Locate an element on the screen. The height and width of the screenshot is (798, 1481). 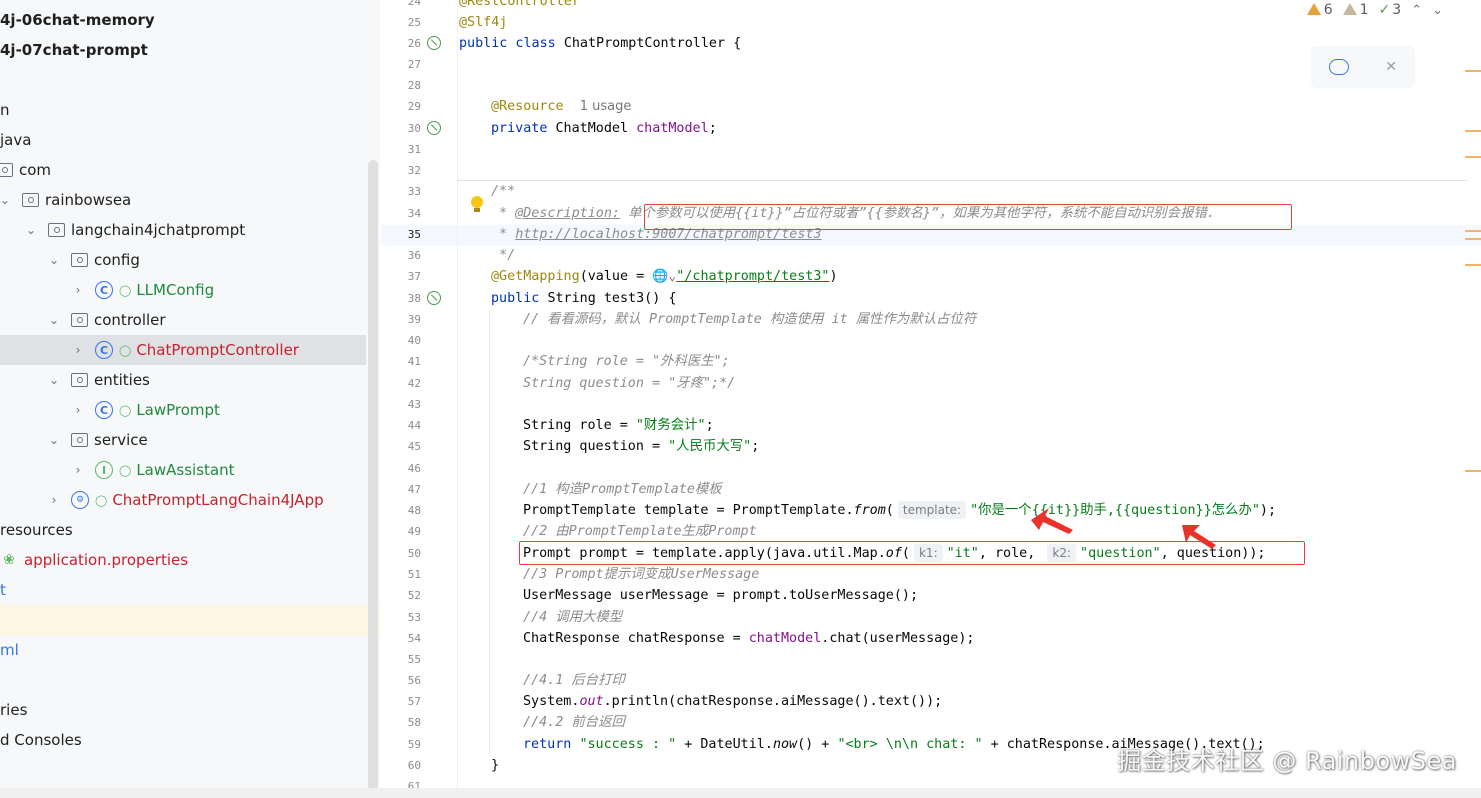
tree-item-highlighted is located at coordinates (190, 620).